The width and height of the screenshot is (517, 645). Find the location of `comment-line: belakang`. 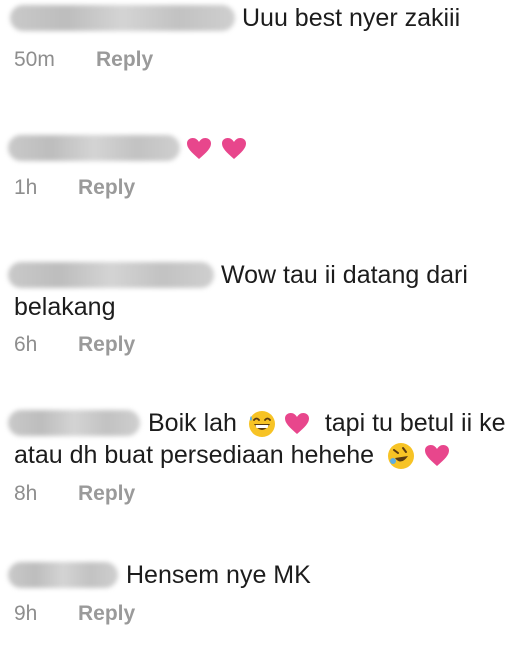

comment-line: belakang is located at coordinates (258, 307).